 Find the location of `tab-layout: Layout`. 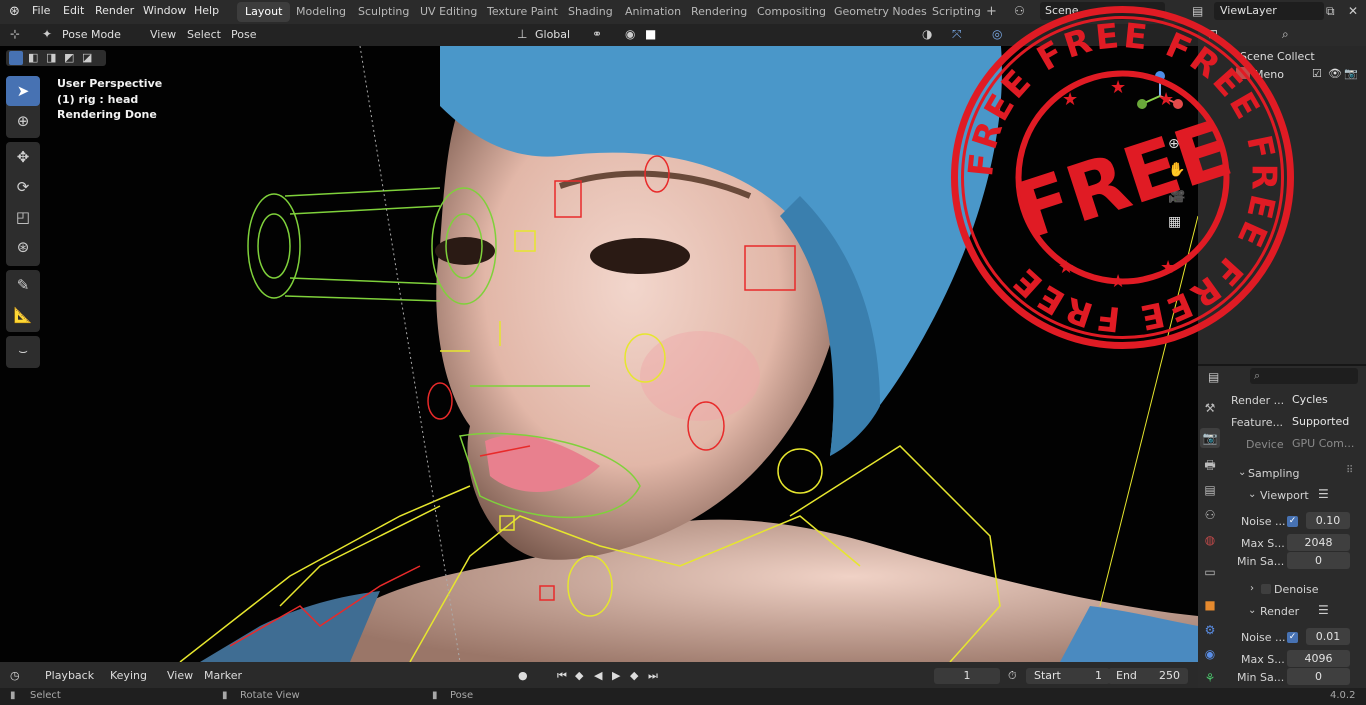

tab-layout: Layout is located at coordinates (264, 12).